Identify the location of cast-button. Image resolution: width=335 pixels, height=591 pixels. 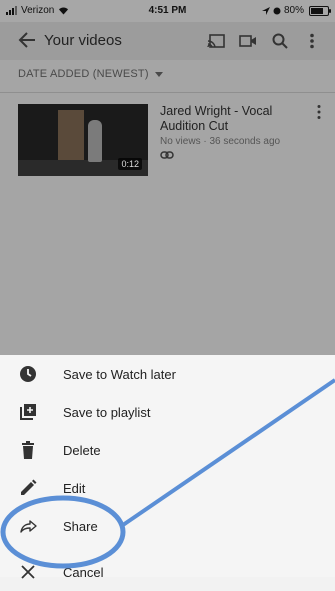
(216, 41).